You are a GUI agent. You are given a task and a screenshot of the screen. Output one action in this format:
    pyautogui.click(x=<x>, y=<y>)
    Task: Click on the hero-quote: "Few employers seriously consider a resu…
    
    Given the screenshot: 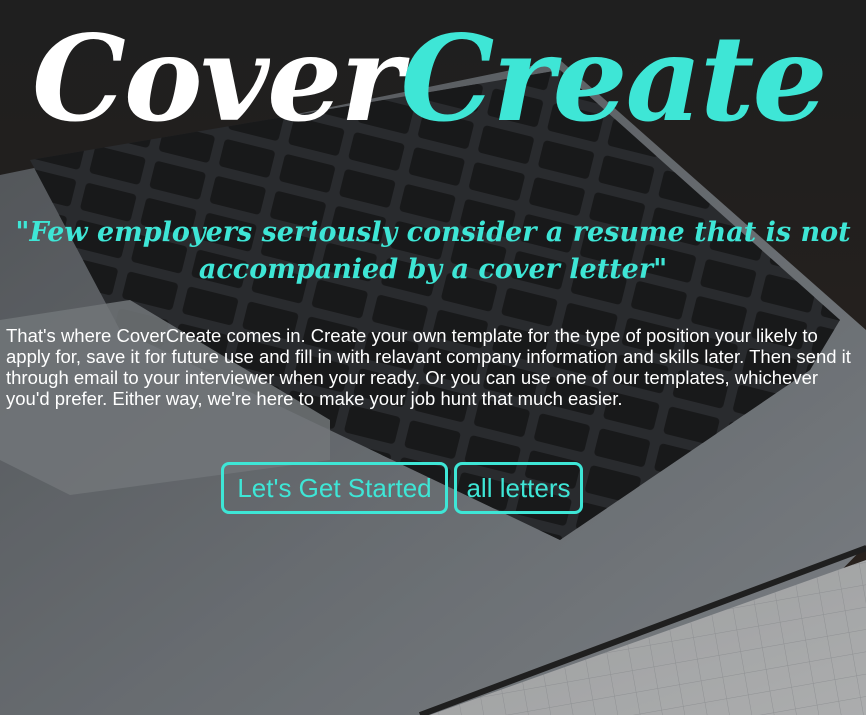 What is the action you would take?
    pyautogui.click(x=433, y=251)
    